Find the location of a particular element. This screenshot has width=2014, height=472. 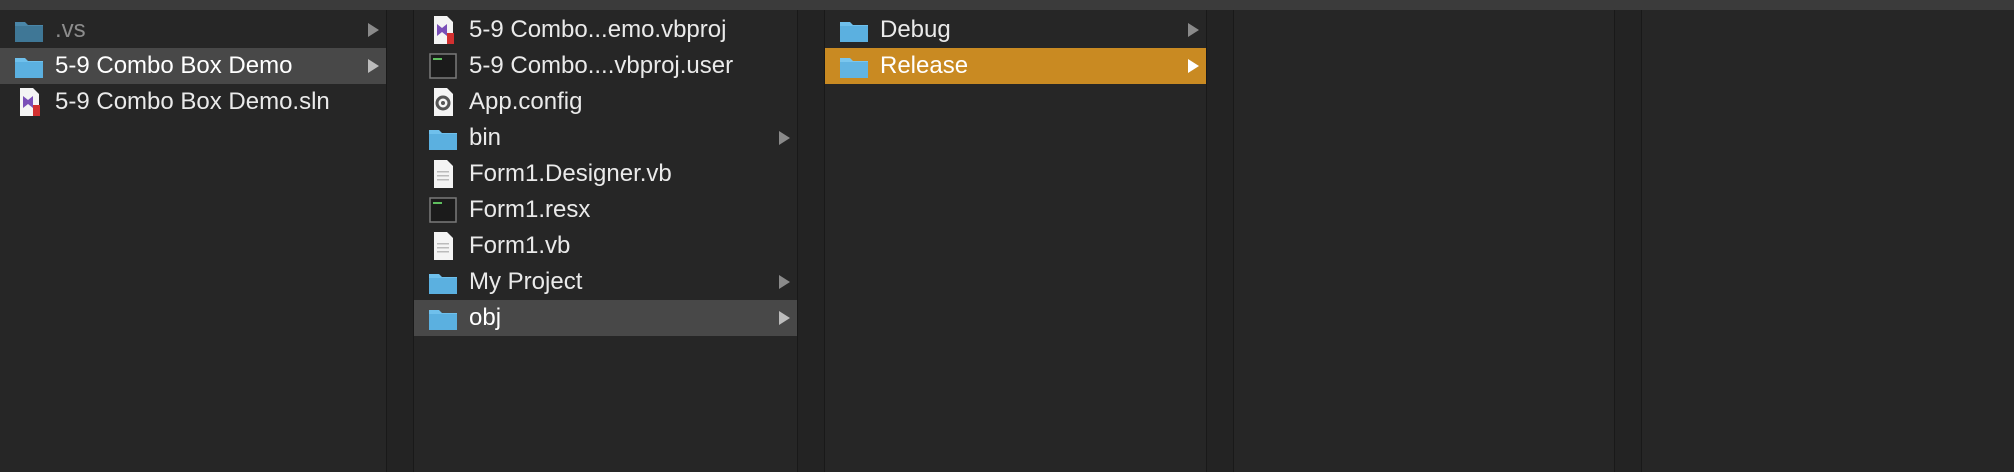

row-app-config-file: App.config is located at coordinates (605, 102).